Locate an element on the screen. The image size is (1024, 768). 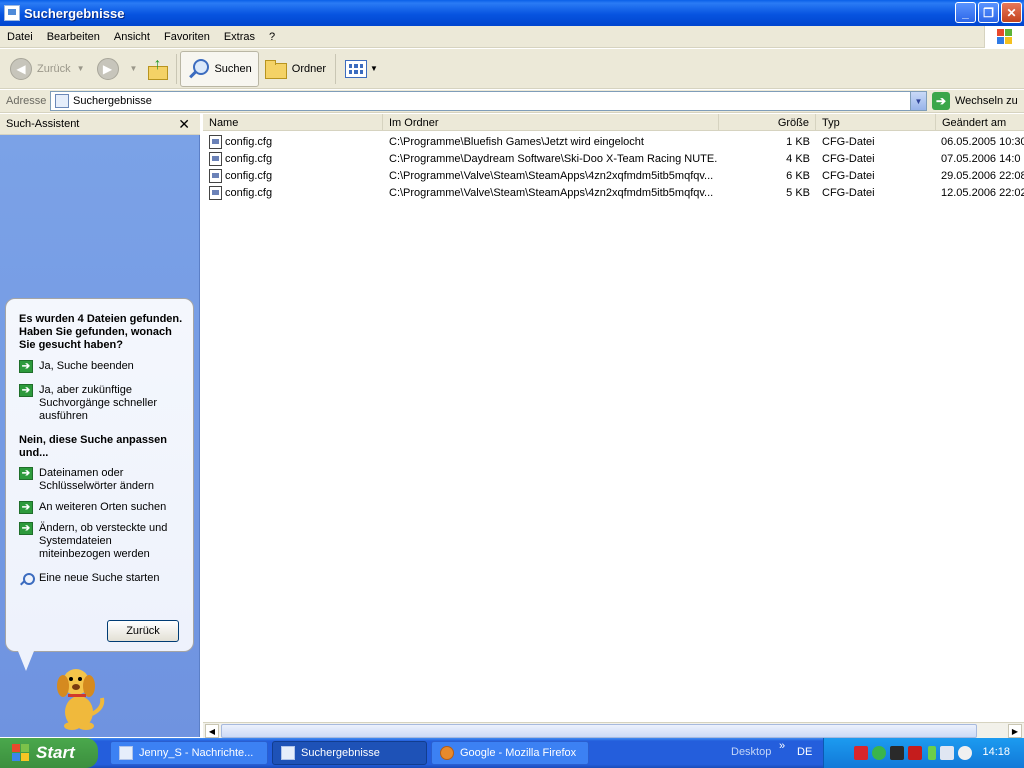
file-modified: 29.05.2006 22:08 is located at coordinates (982, 175).